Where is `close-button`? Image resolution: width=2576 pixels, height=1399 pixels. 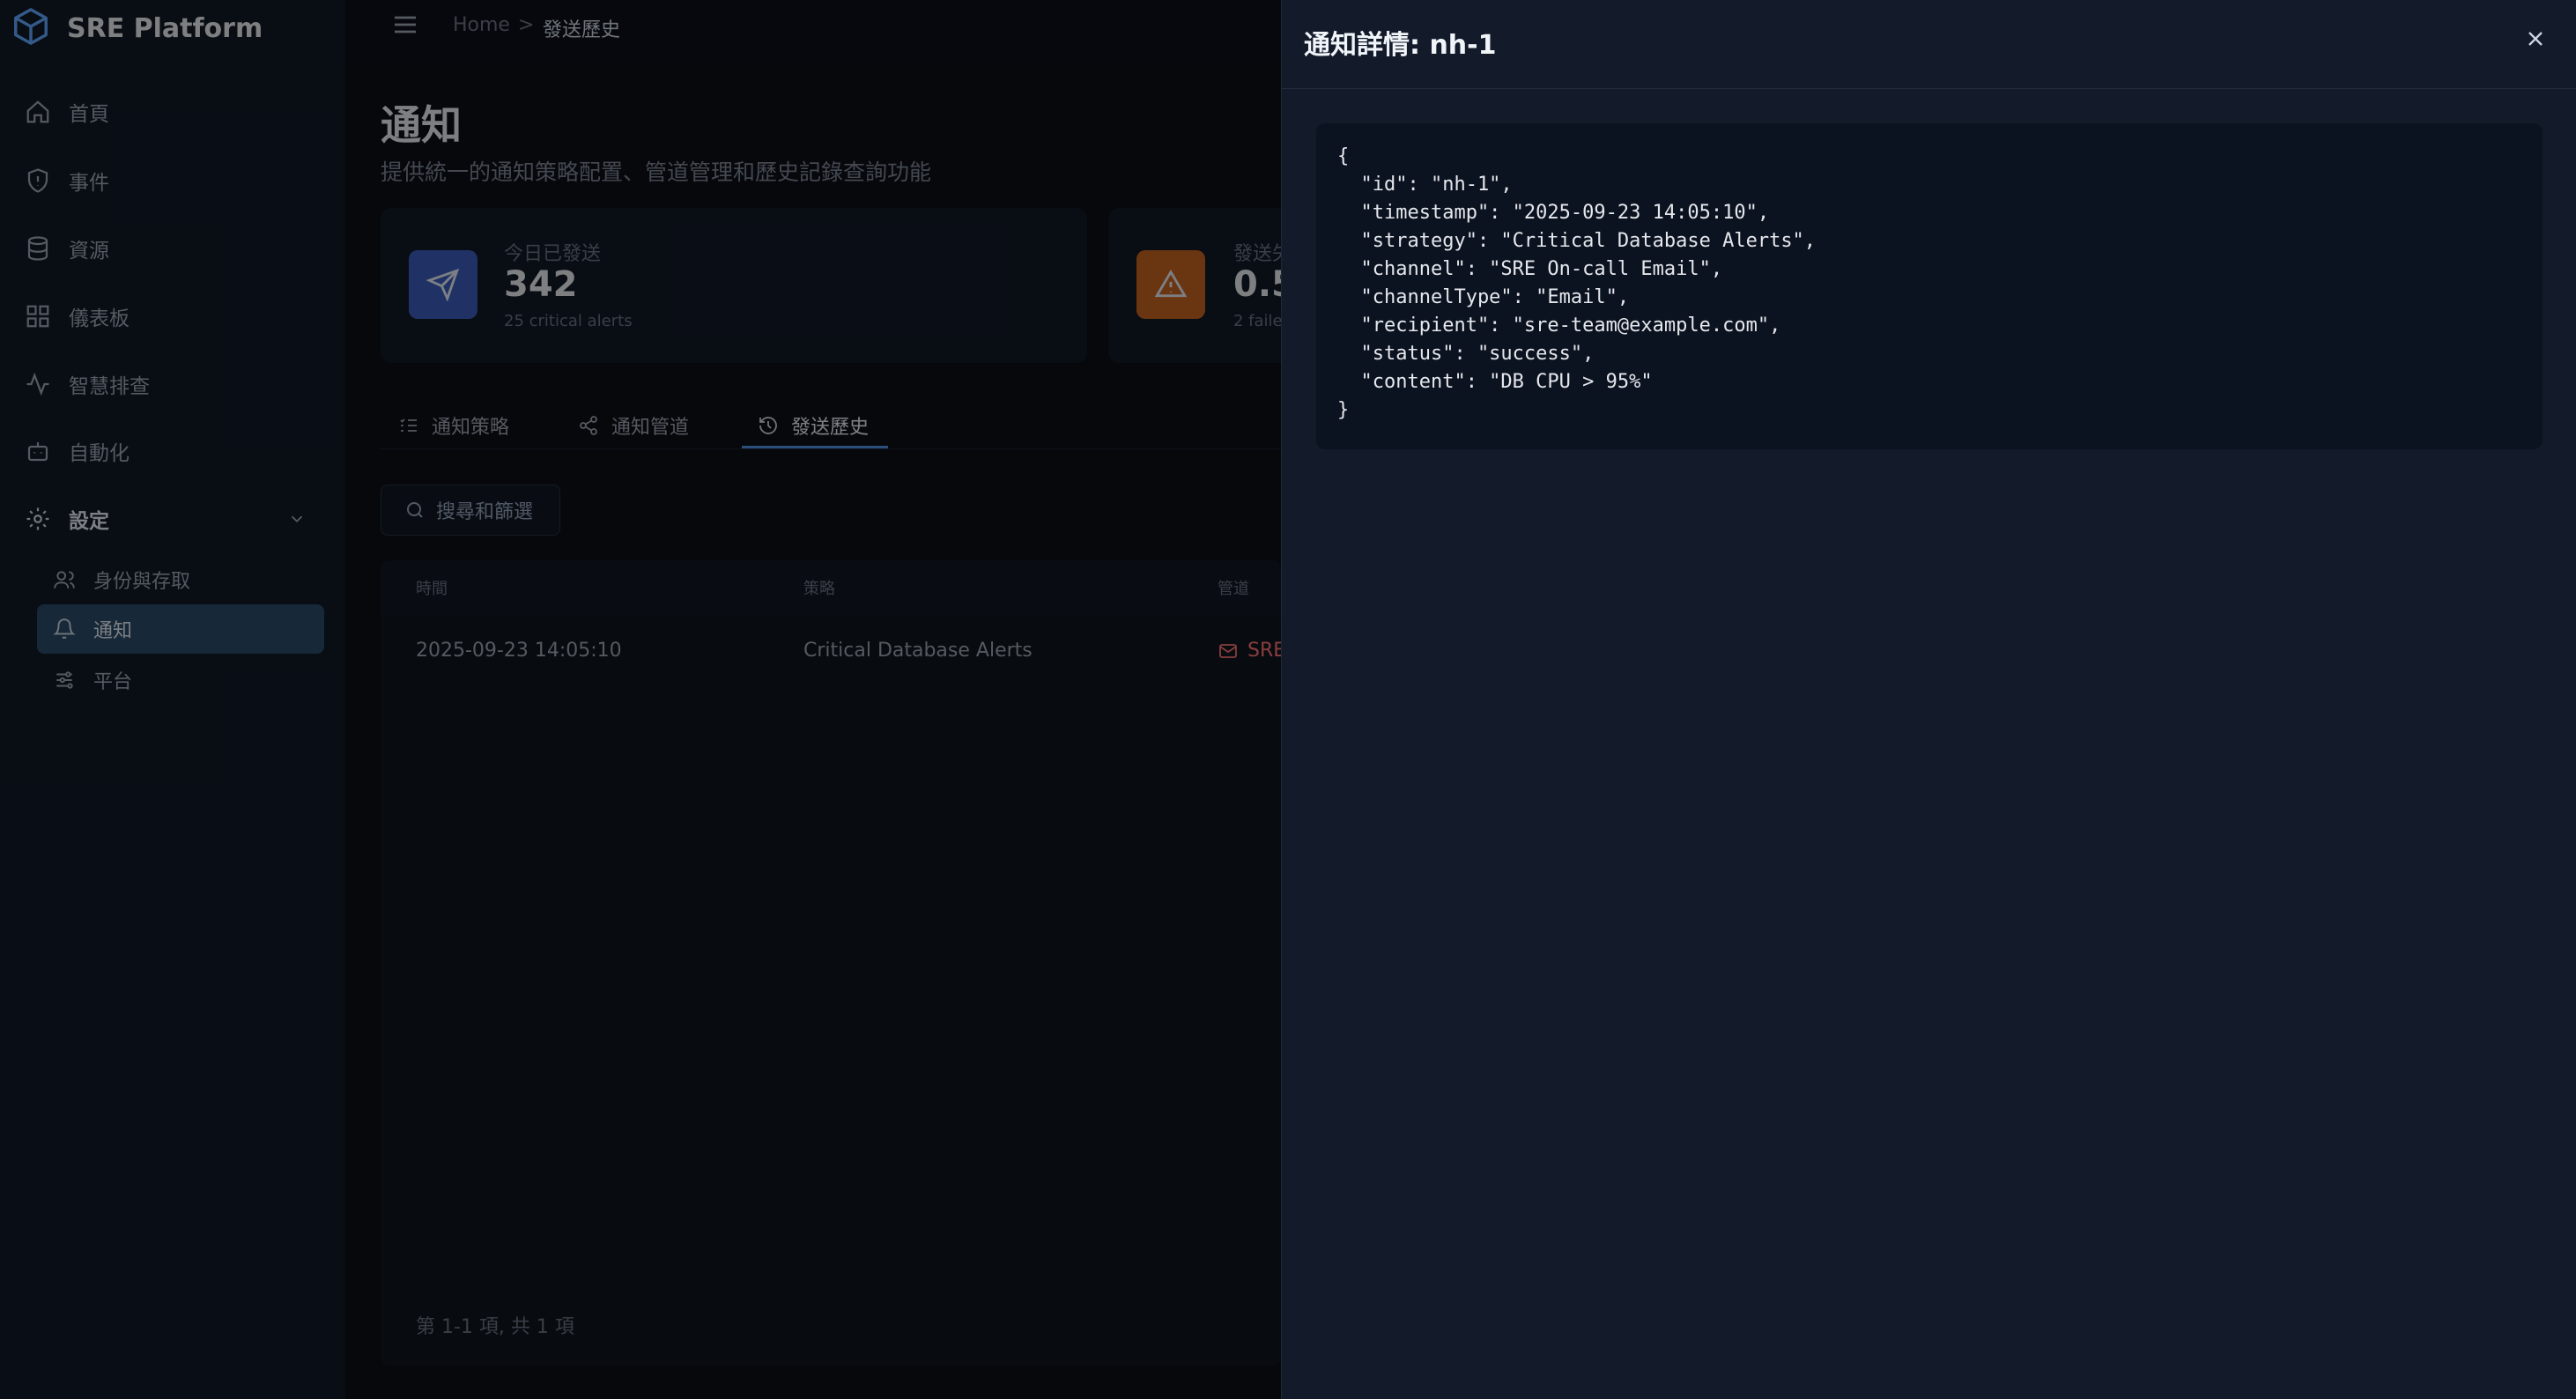
close-button is located at coordinates (2536, 39).